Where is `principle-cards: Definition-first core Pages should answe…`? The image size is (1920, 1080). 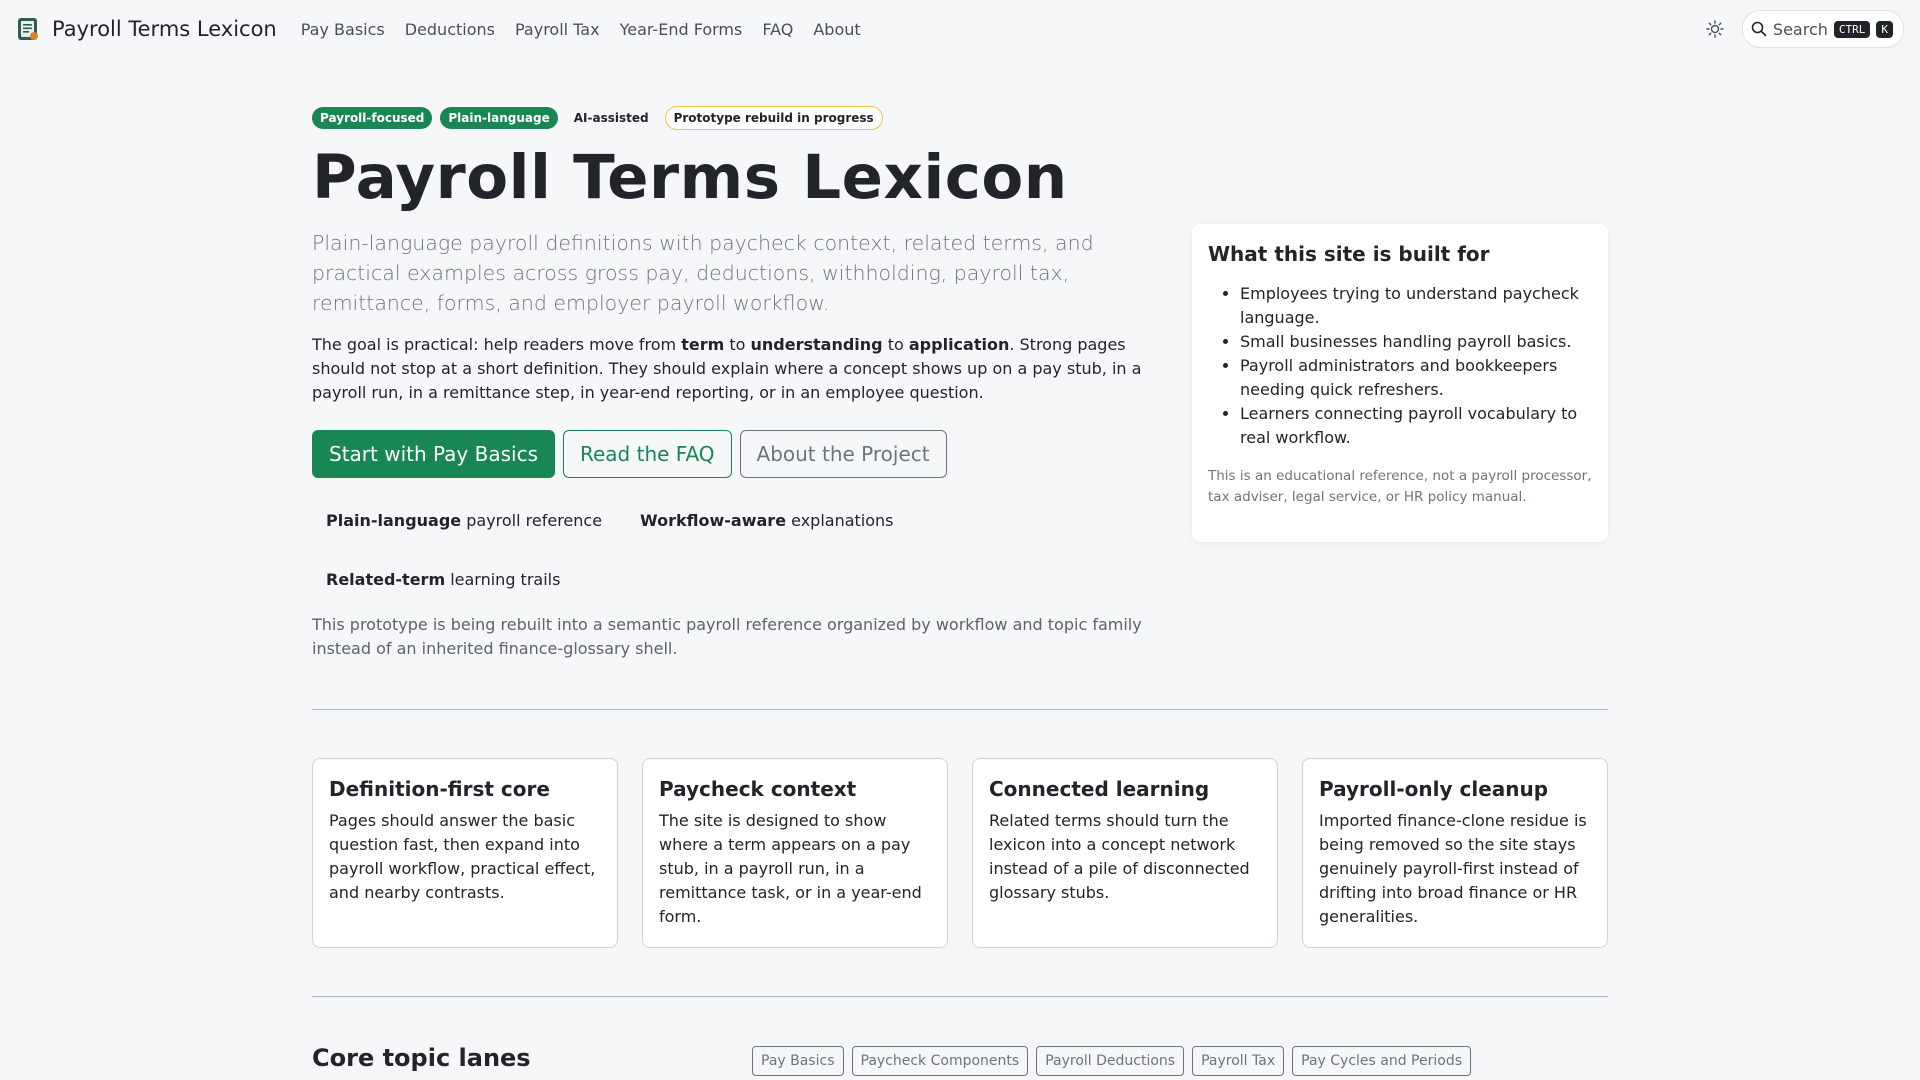
principle-cards: Definition-first core Pages should answe… is located at coordinates (960, 853).